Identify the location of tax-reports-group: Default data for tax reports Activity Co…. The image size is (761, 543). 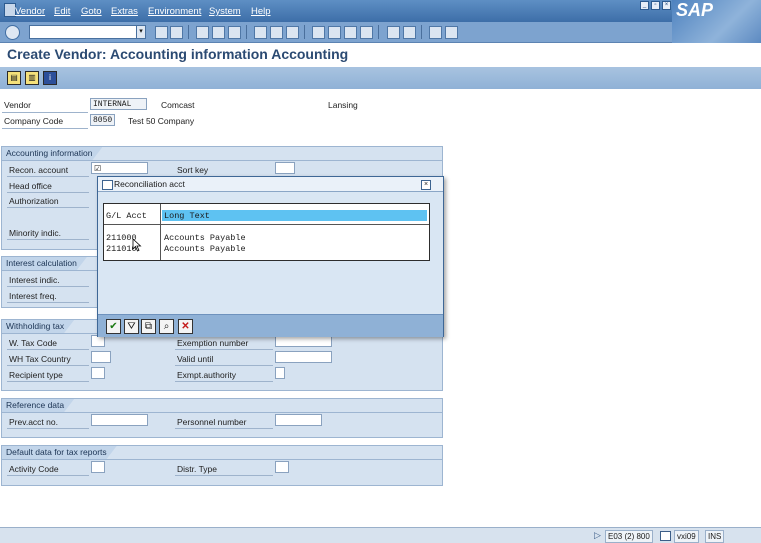
(222, 465).